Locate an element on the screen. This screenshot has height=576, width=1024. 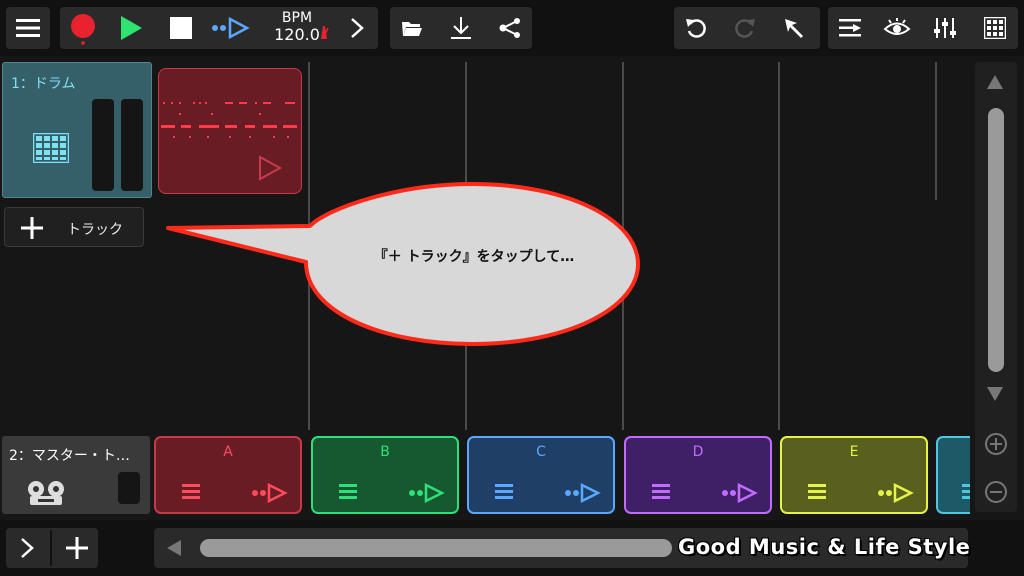
add-track-button: トラック is located at coordinates (74, 227).